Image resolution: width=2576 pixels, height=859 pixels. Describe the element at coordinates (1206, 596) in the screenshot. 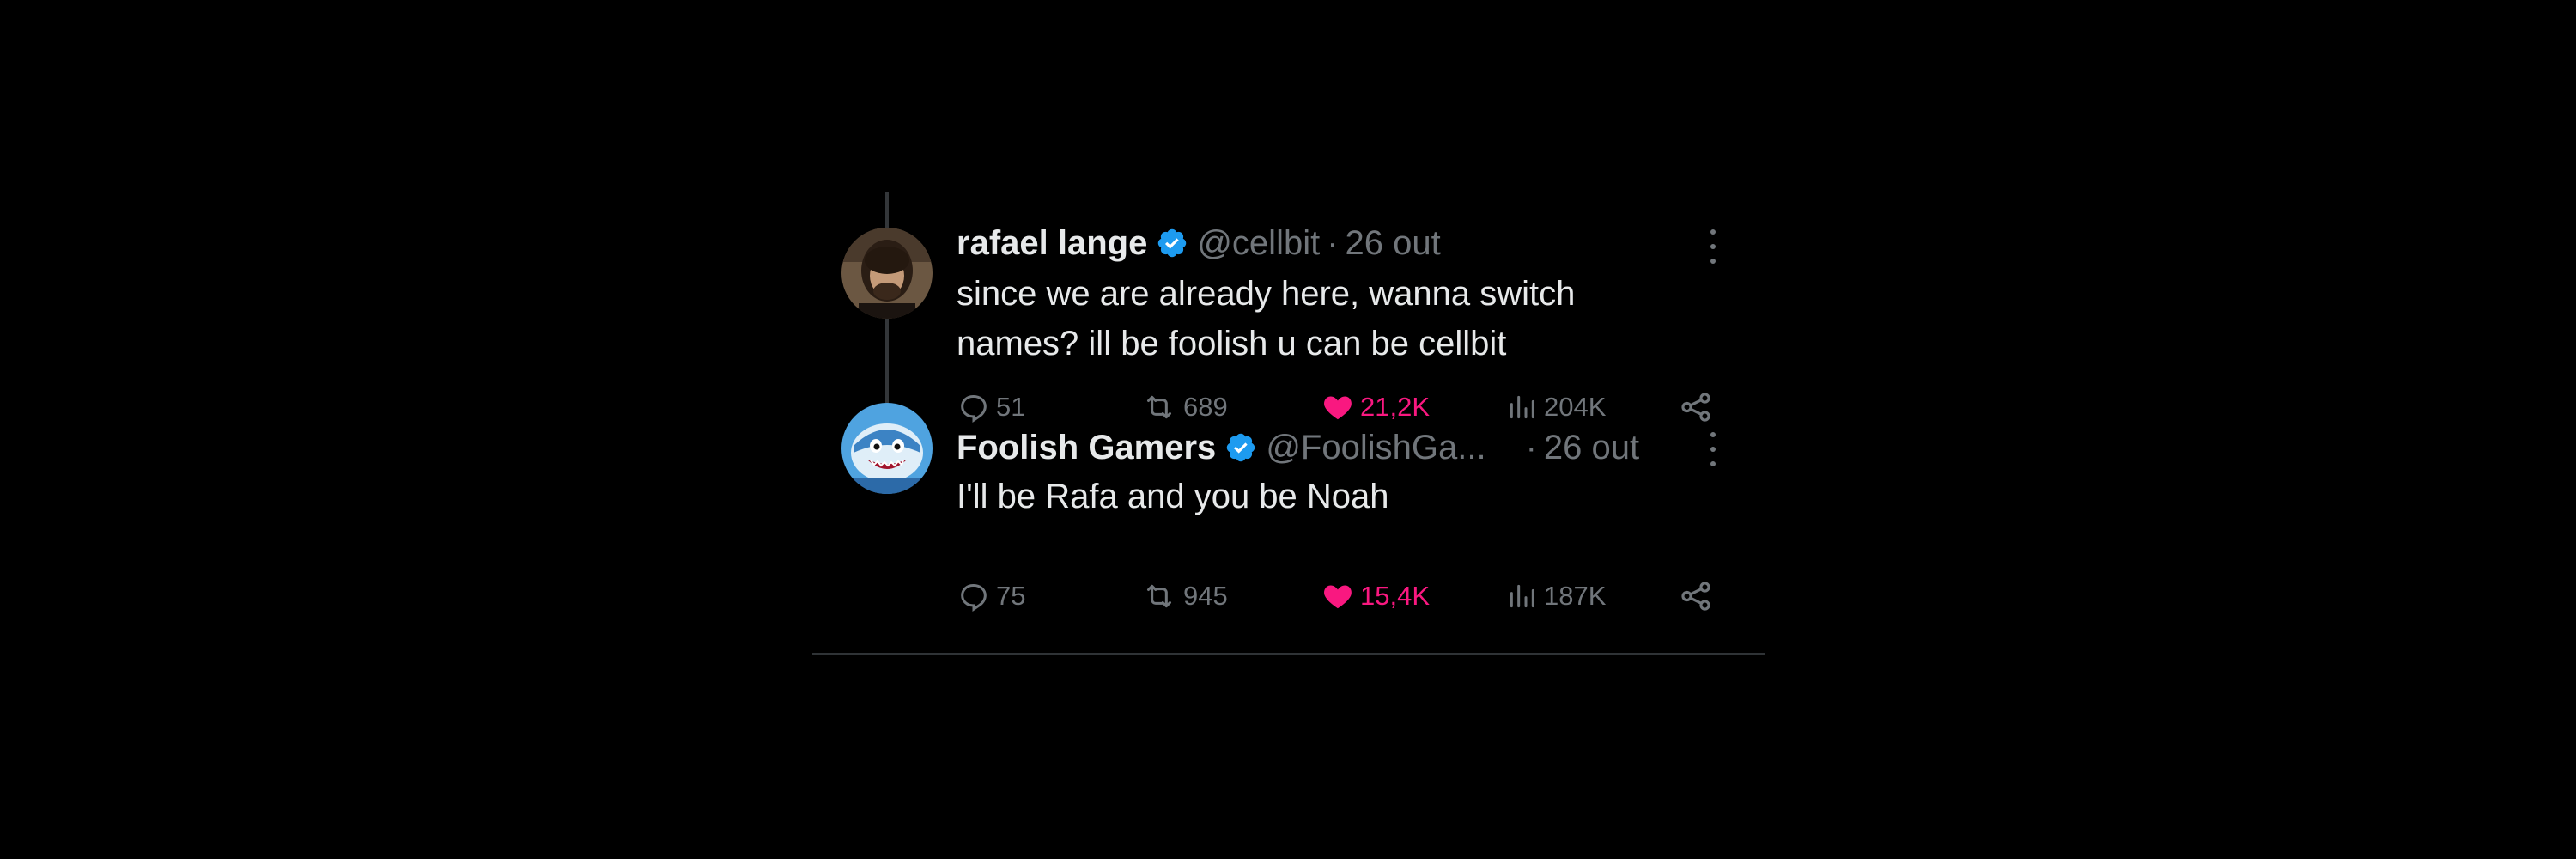

I see `retweet-count: 945` at that location.